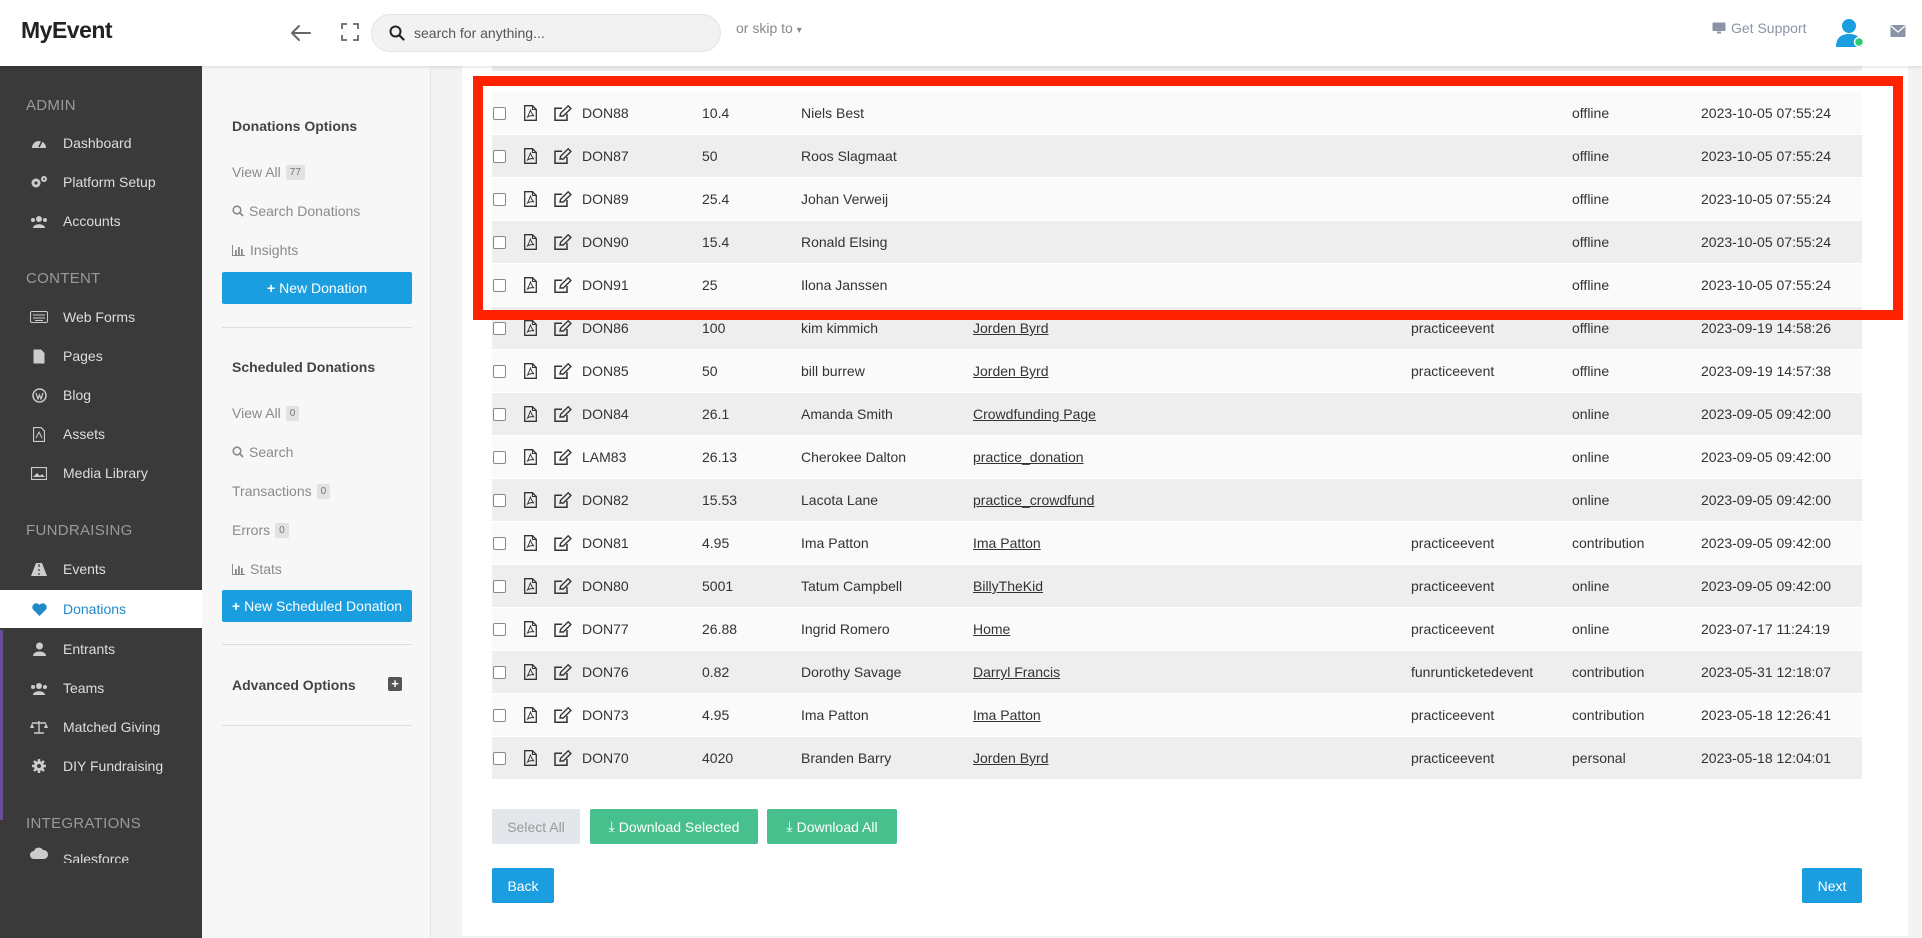 The width and height of the screenshot is (1922, 938). What do you see at coordinates (101, 727) in the screenshot?
I see `sidebar-item-matched-giving: Matched Giving` at bounding box center [101, 727].